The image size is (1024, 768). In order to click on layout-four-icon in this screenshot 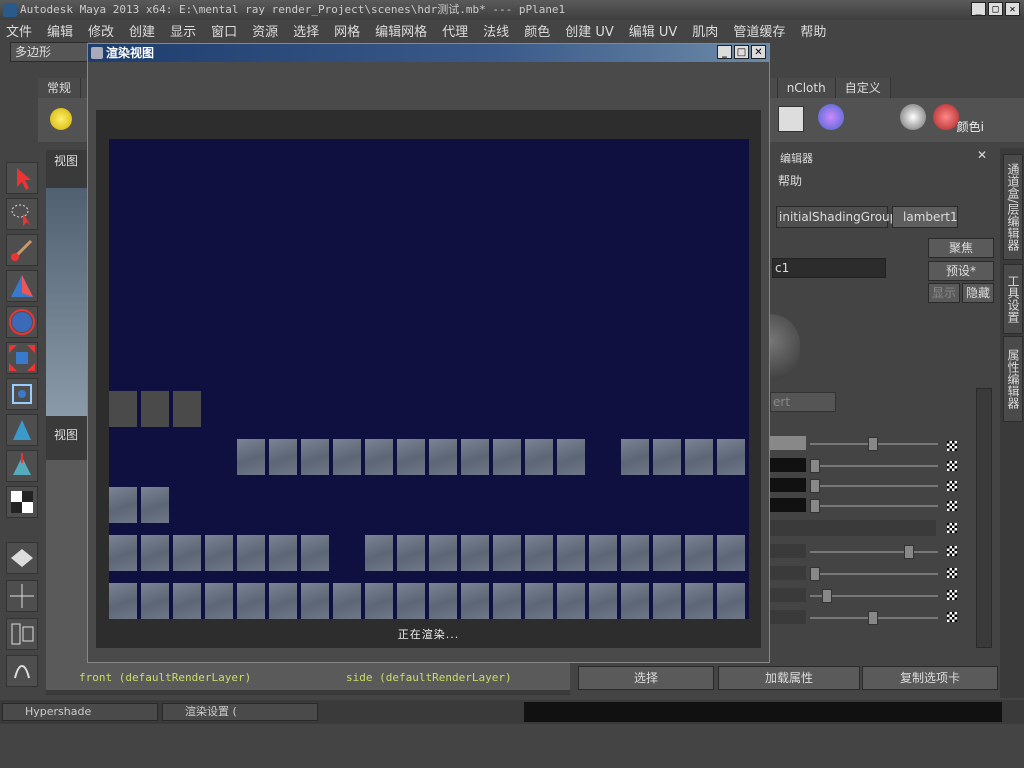, I will do `click(22, 596)`.